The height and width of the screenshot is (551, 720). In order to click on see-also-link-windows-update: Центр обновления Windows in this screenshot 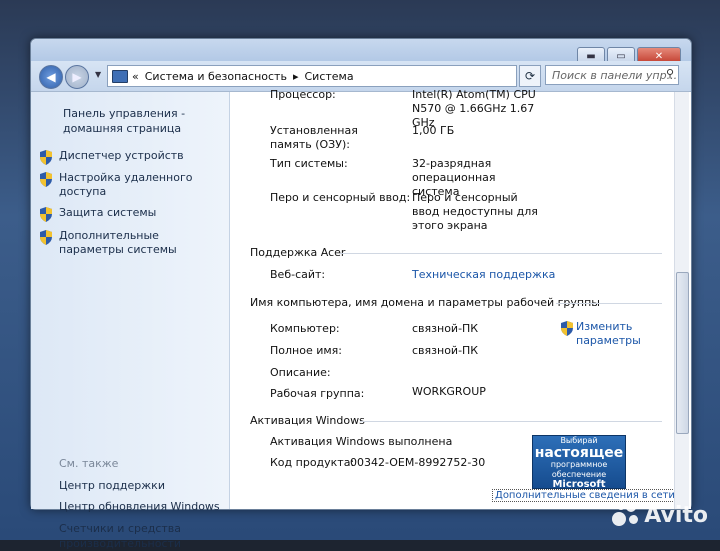, I will do `click(144, 506)`.